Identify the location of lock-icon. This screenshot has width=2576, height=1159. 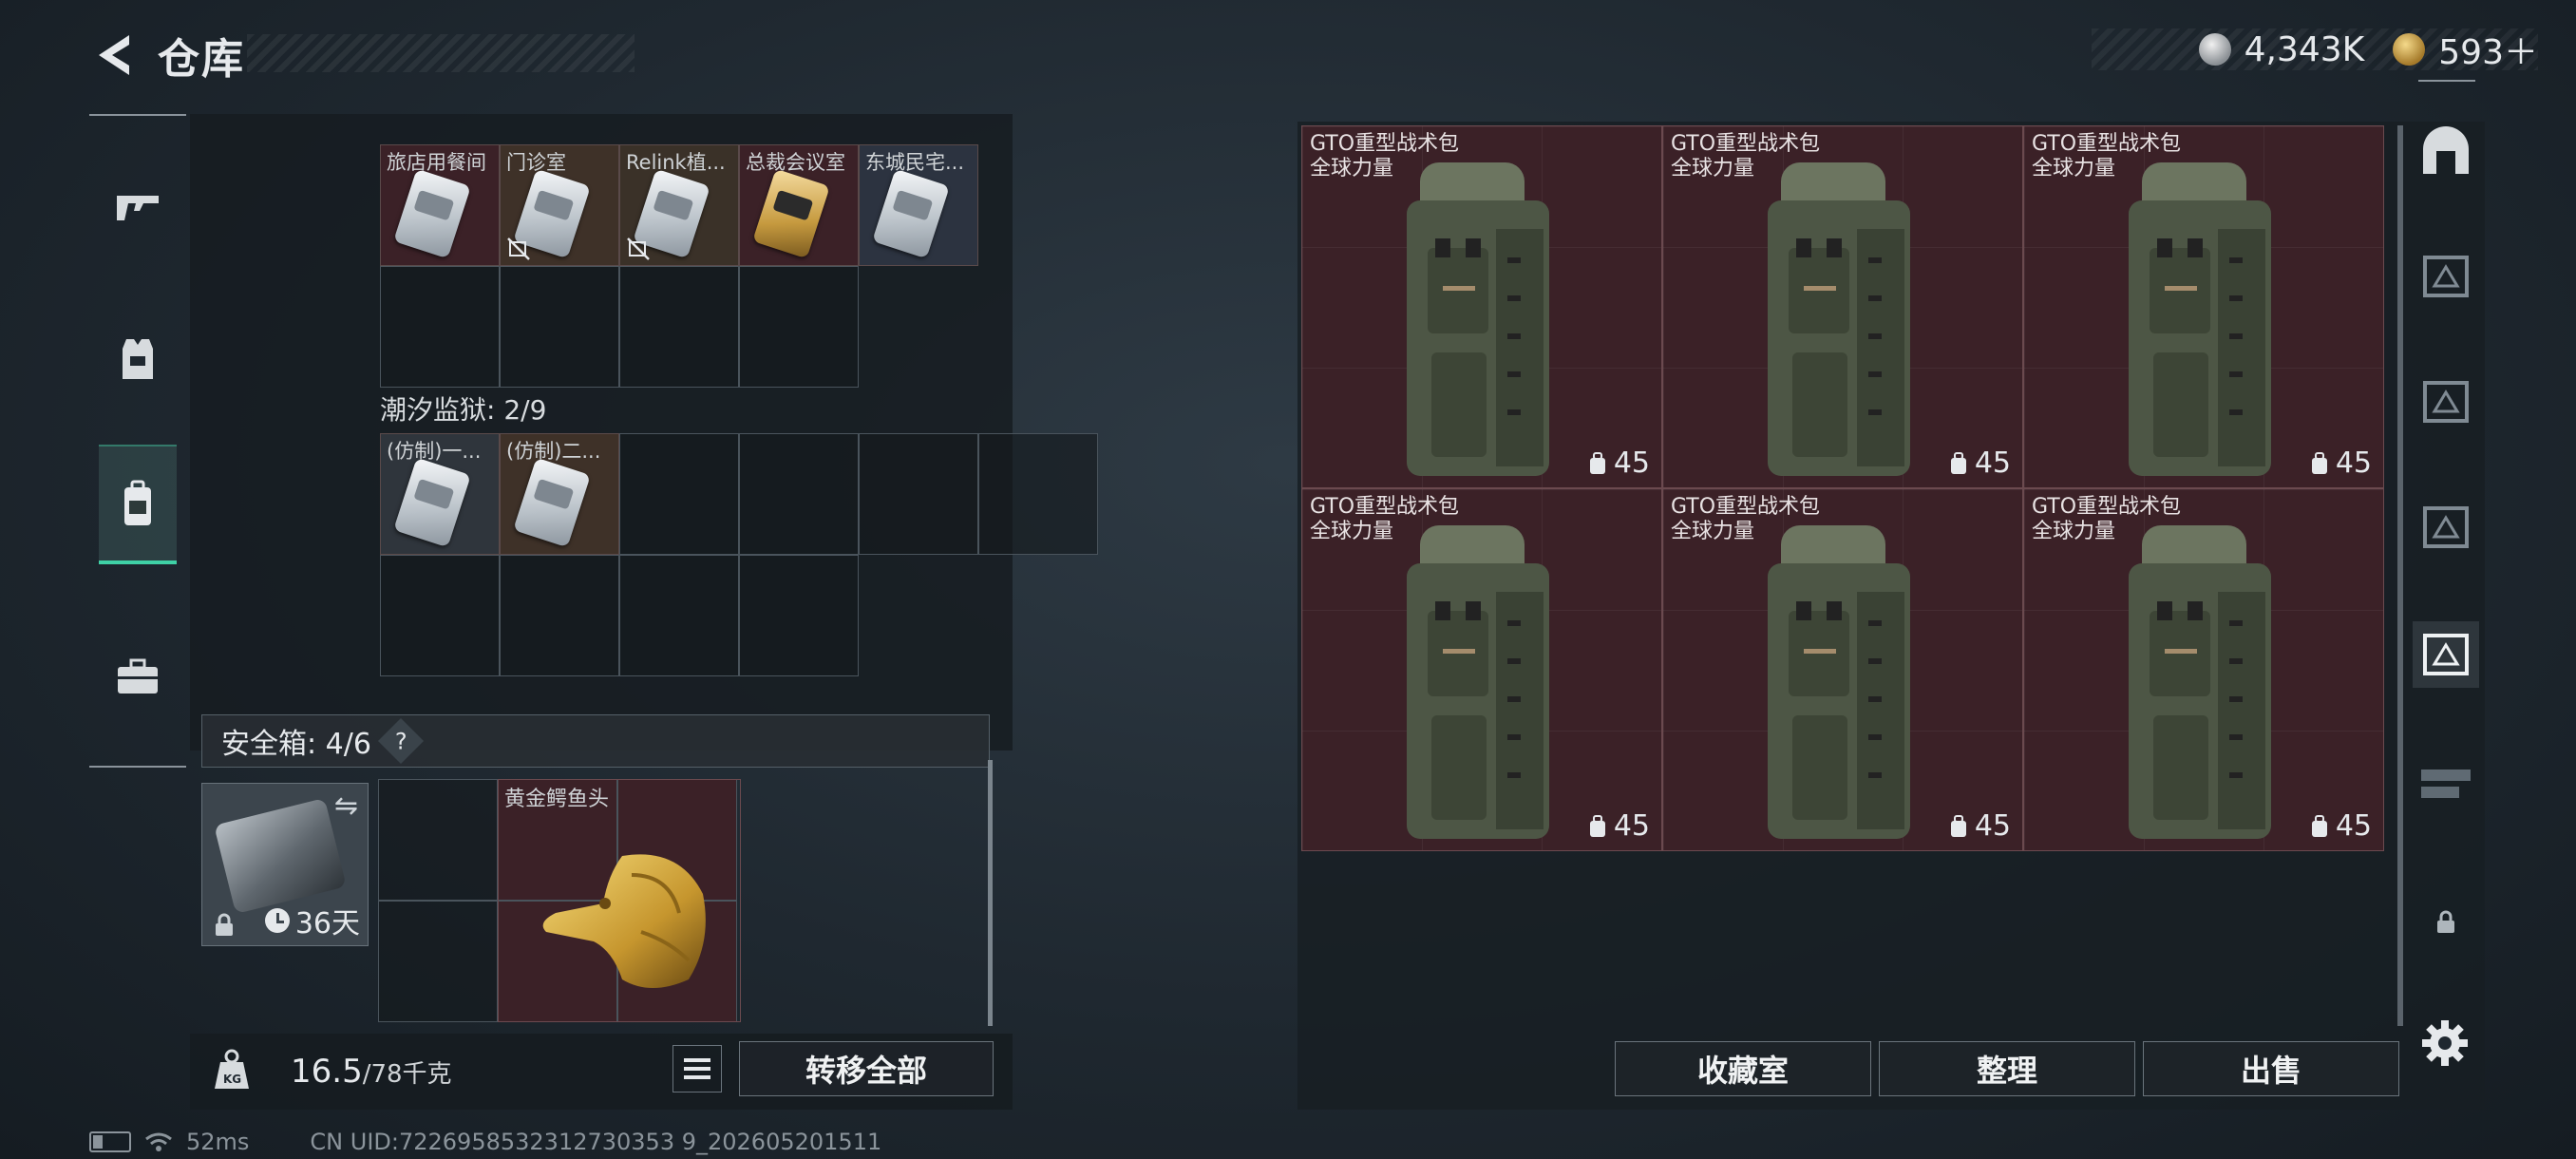
(224, 924).